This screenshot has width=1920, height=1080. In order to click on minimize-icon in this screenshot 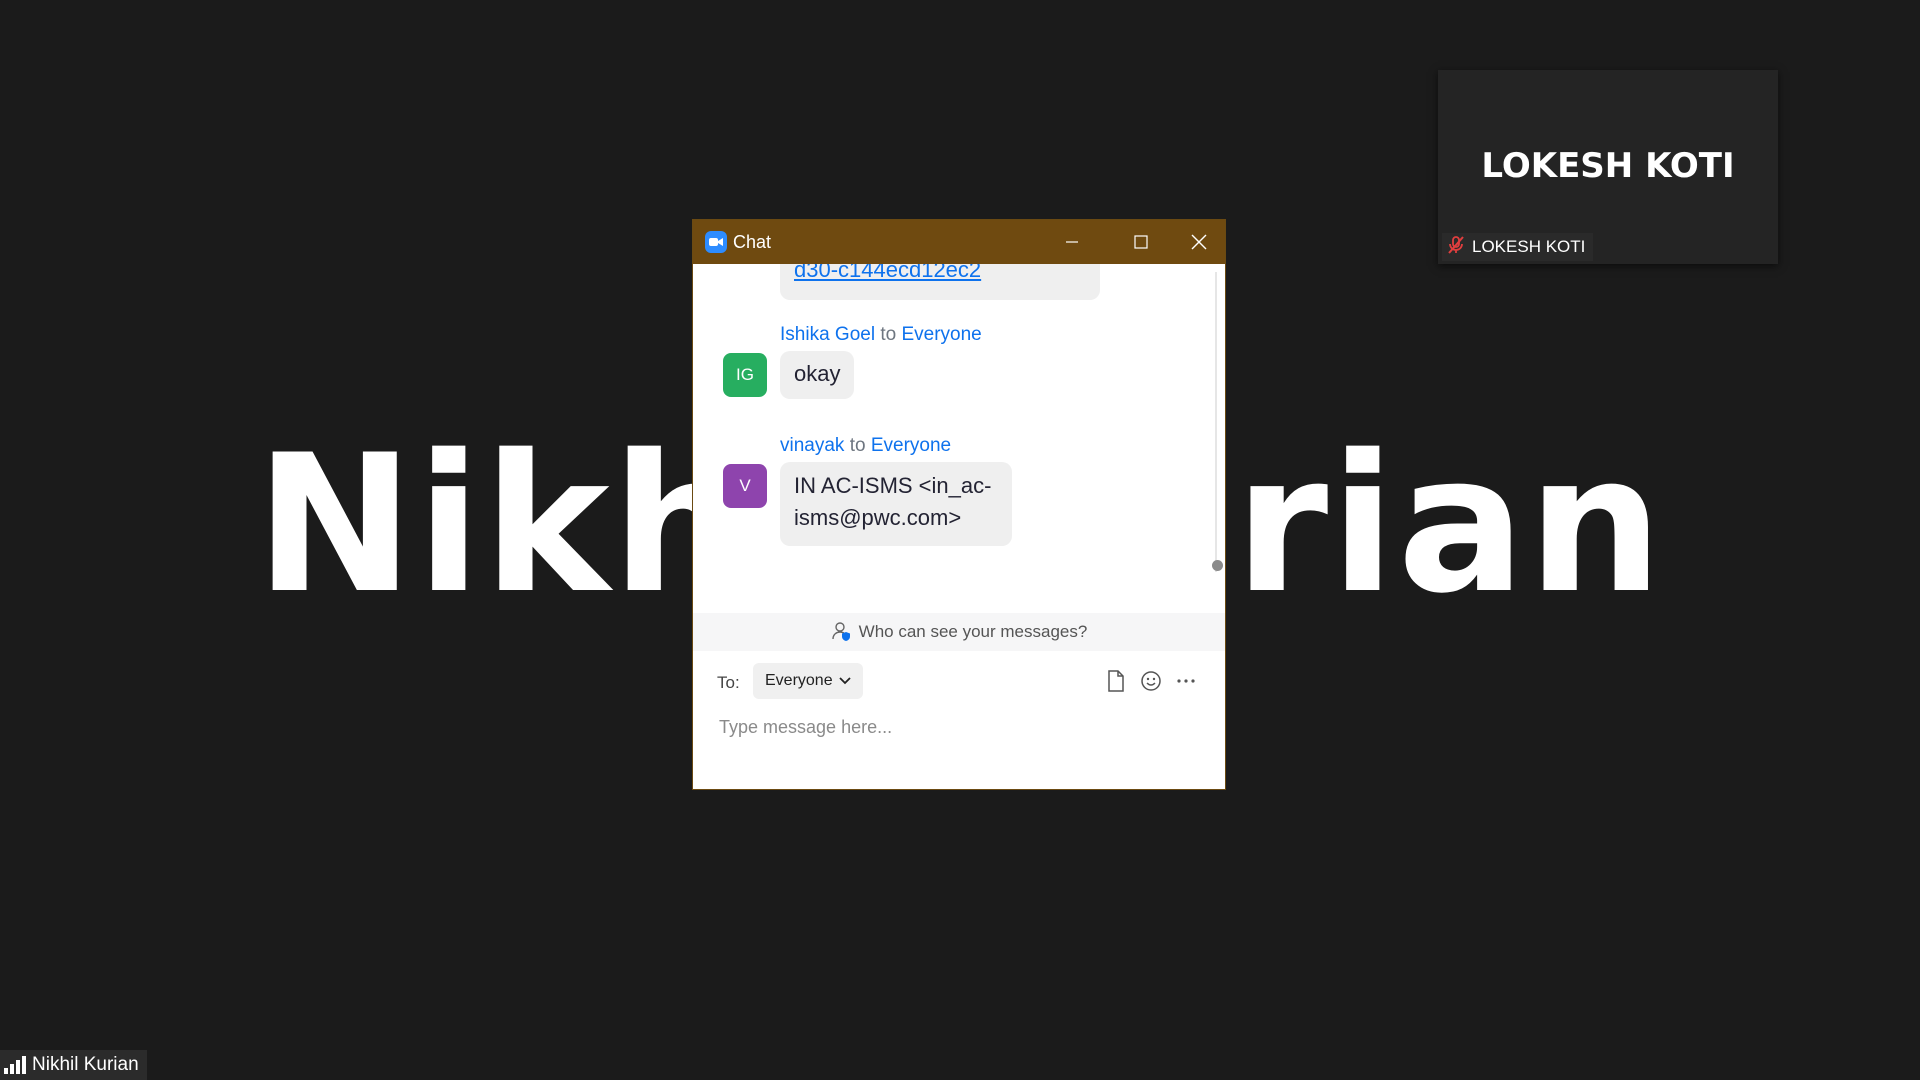, I will do `click(1072, 242)`.